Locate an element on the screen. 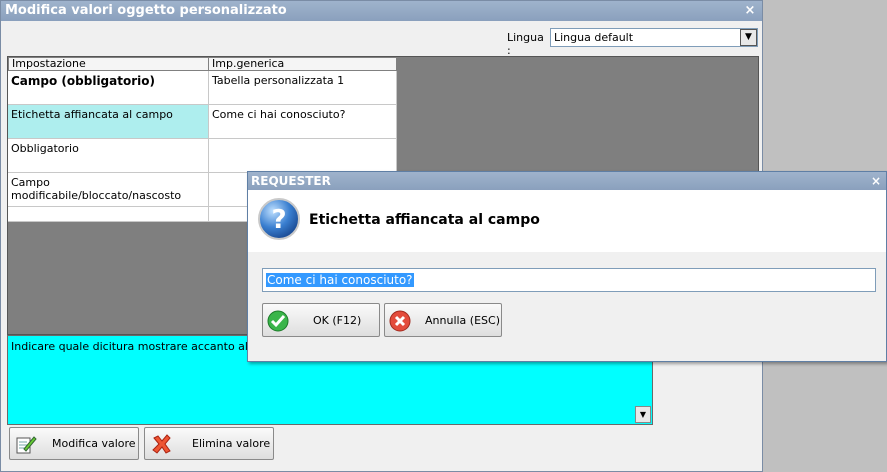  modify-value-button: Modifica valore is located at coordinates (74, 443).